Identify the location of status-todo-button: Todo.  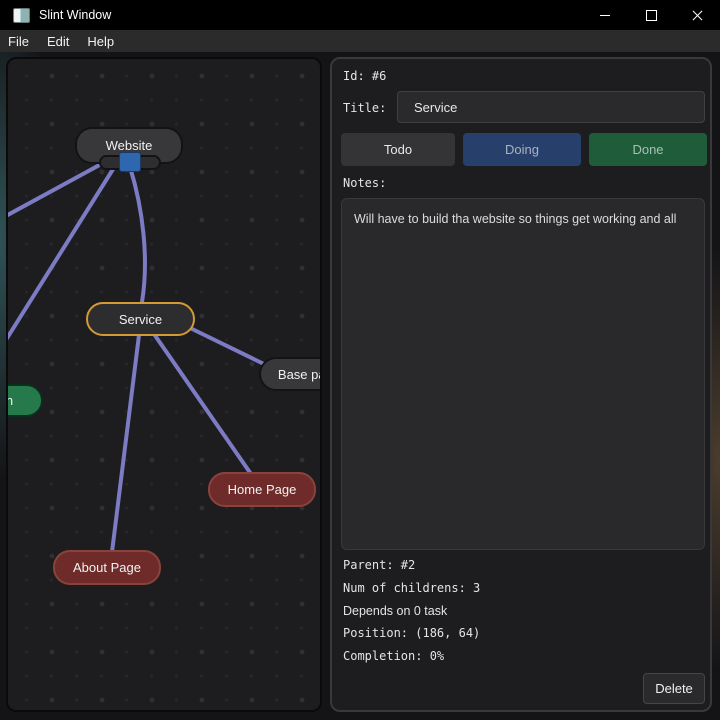
(398, 149).